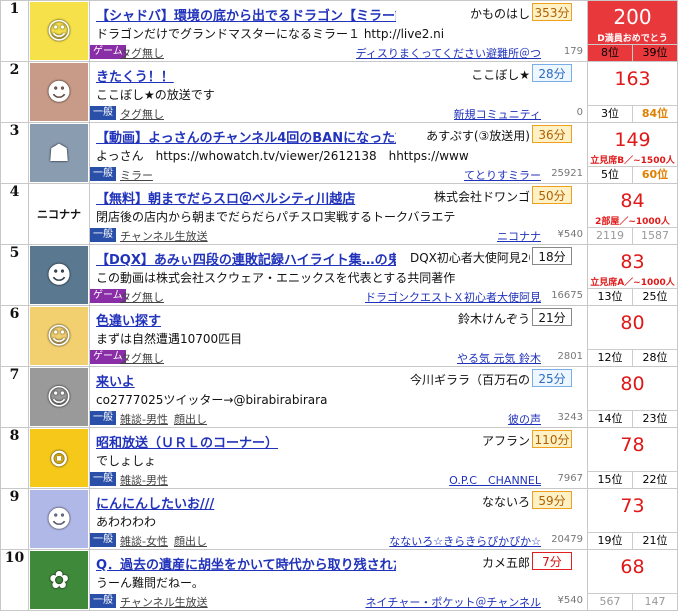  I want to click on community-link: ドラゴンクエストＸ初心者大使阿見, so click(453, 297).